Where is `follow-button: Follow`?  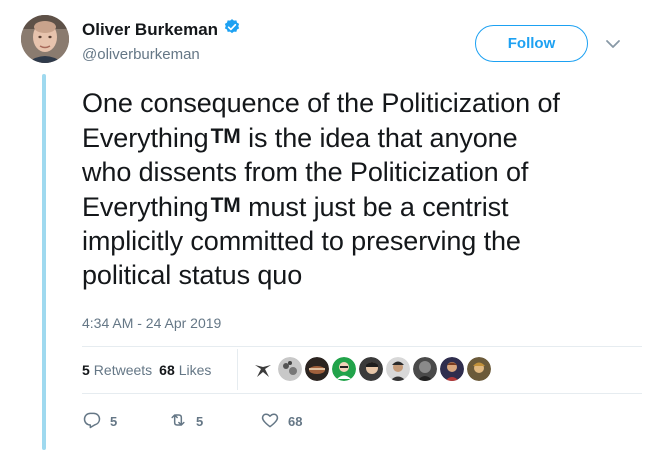
follow-button: Follow is located at coordinates (531, 43).